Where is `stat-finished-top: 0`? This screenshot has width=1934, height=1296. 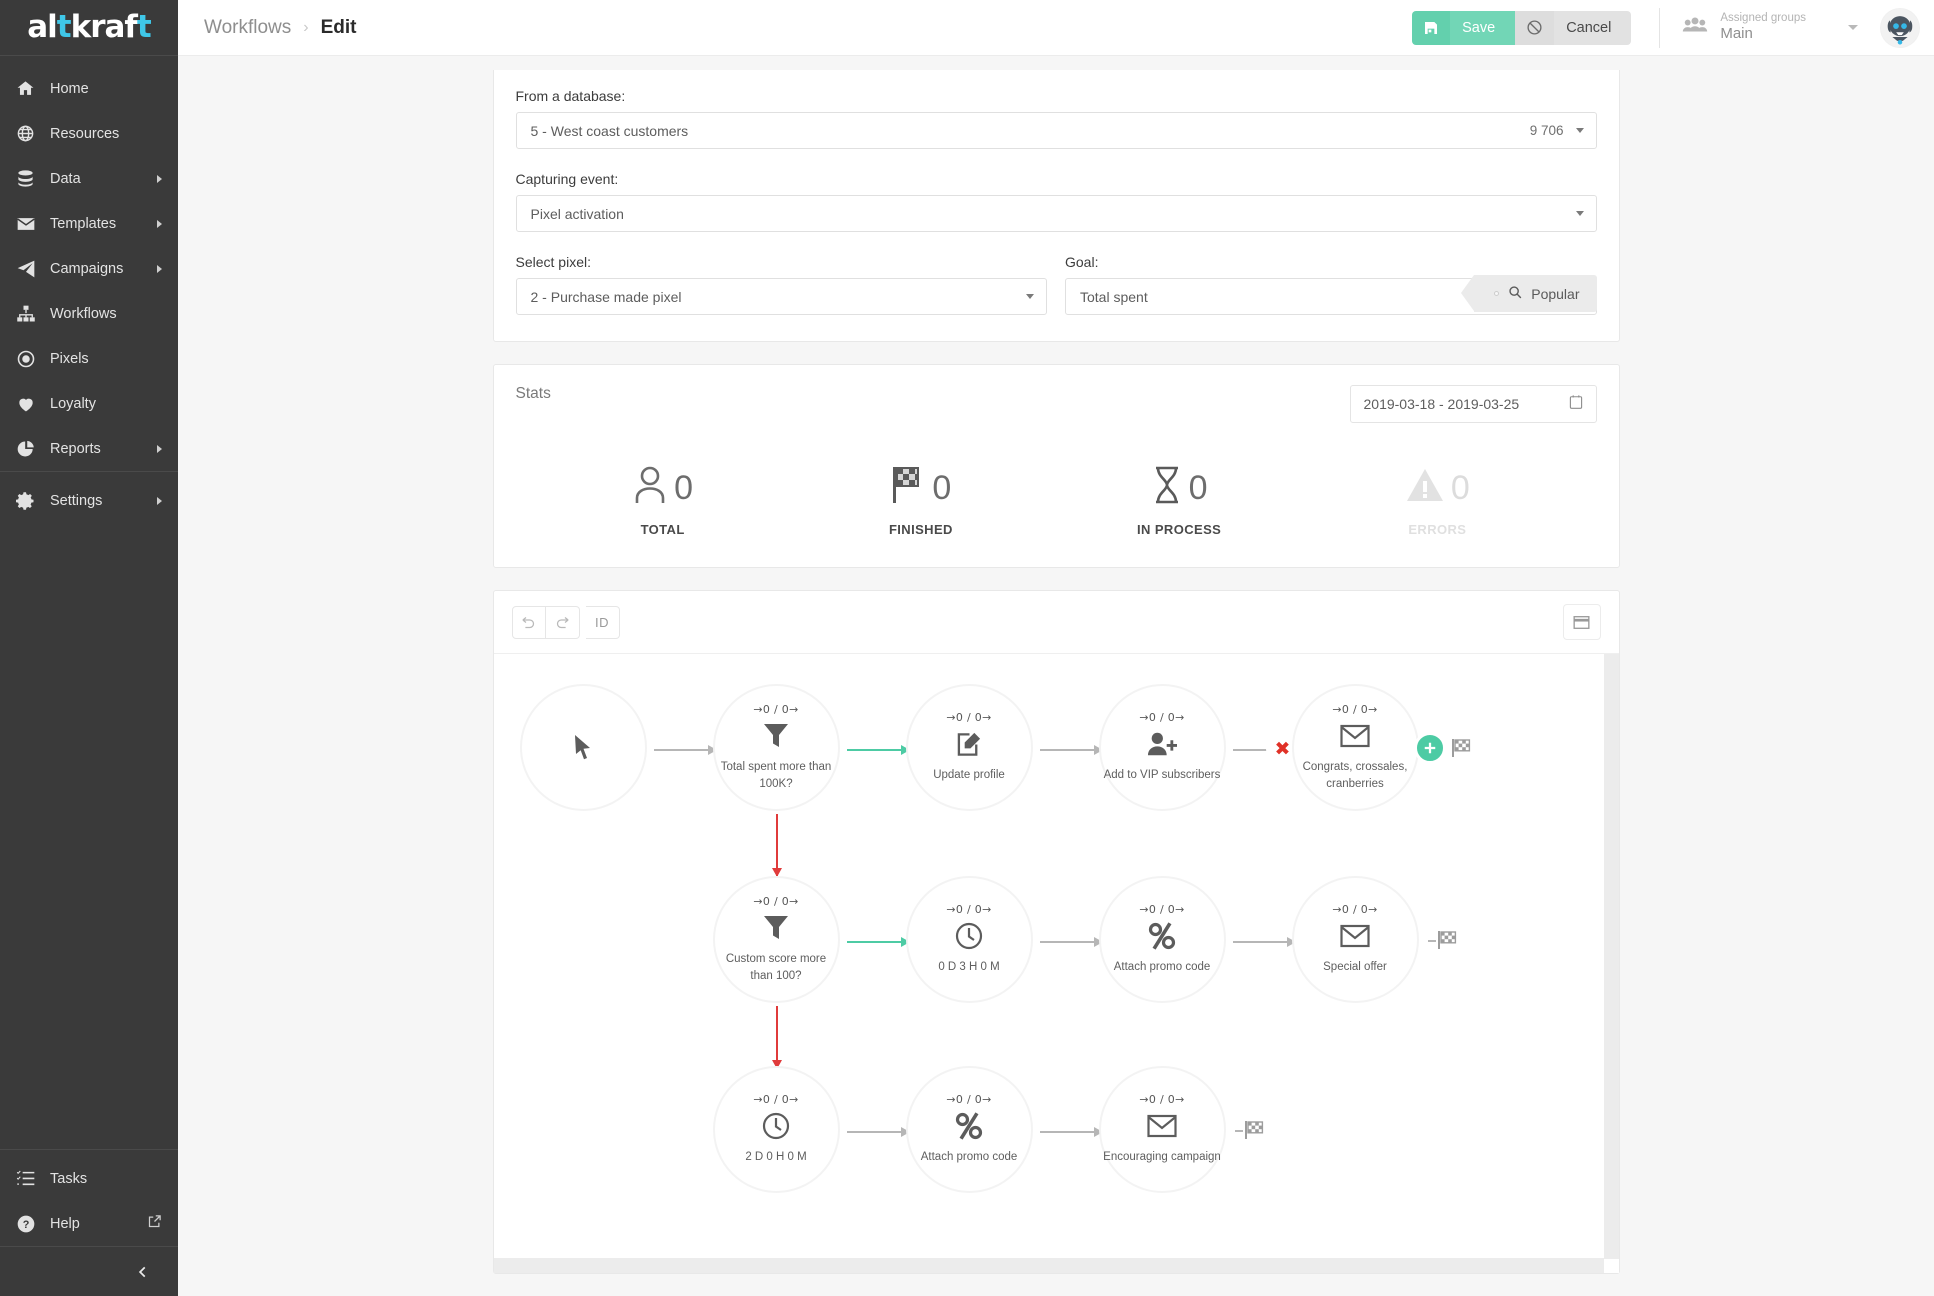
stat-finished-top: 0 is located at coordinates (920, 487).